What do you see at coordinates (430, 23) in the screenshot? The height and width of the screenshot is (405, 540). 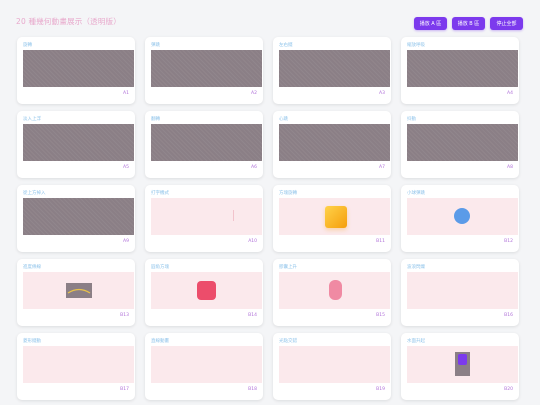 I see `play-a-button: 播放 A 區` at bounding box center [430, 23].